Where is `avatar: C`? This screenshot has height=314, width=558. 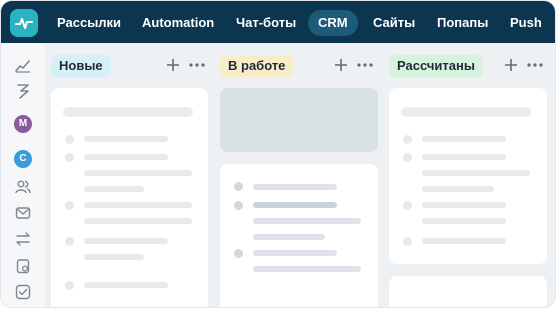
avatar: C is located at coordinates (23, 159).